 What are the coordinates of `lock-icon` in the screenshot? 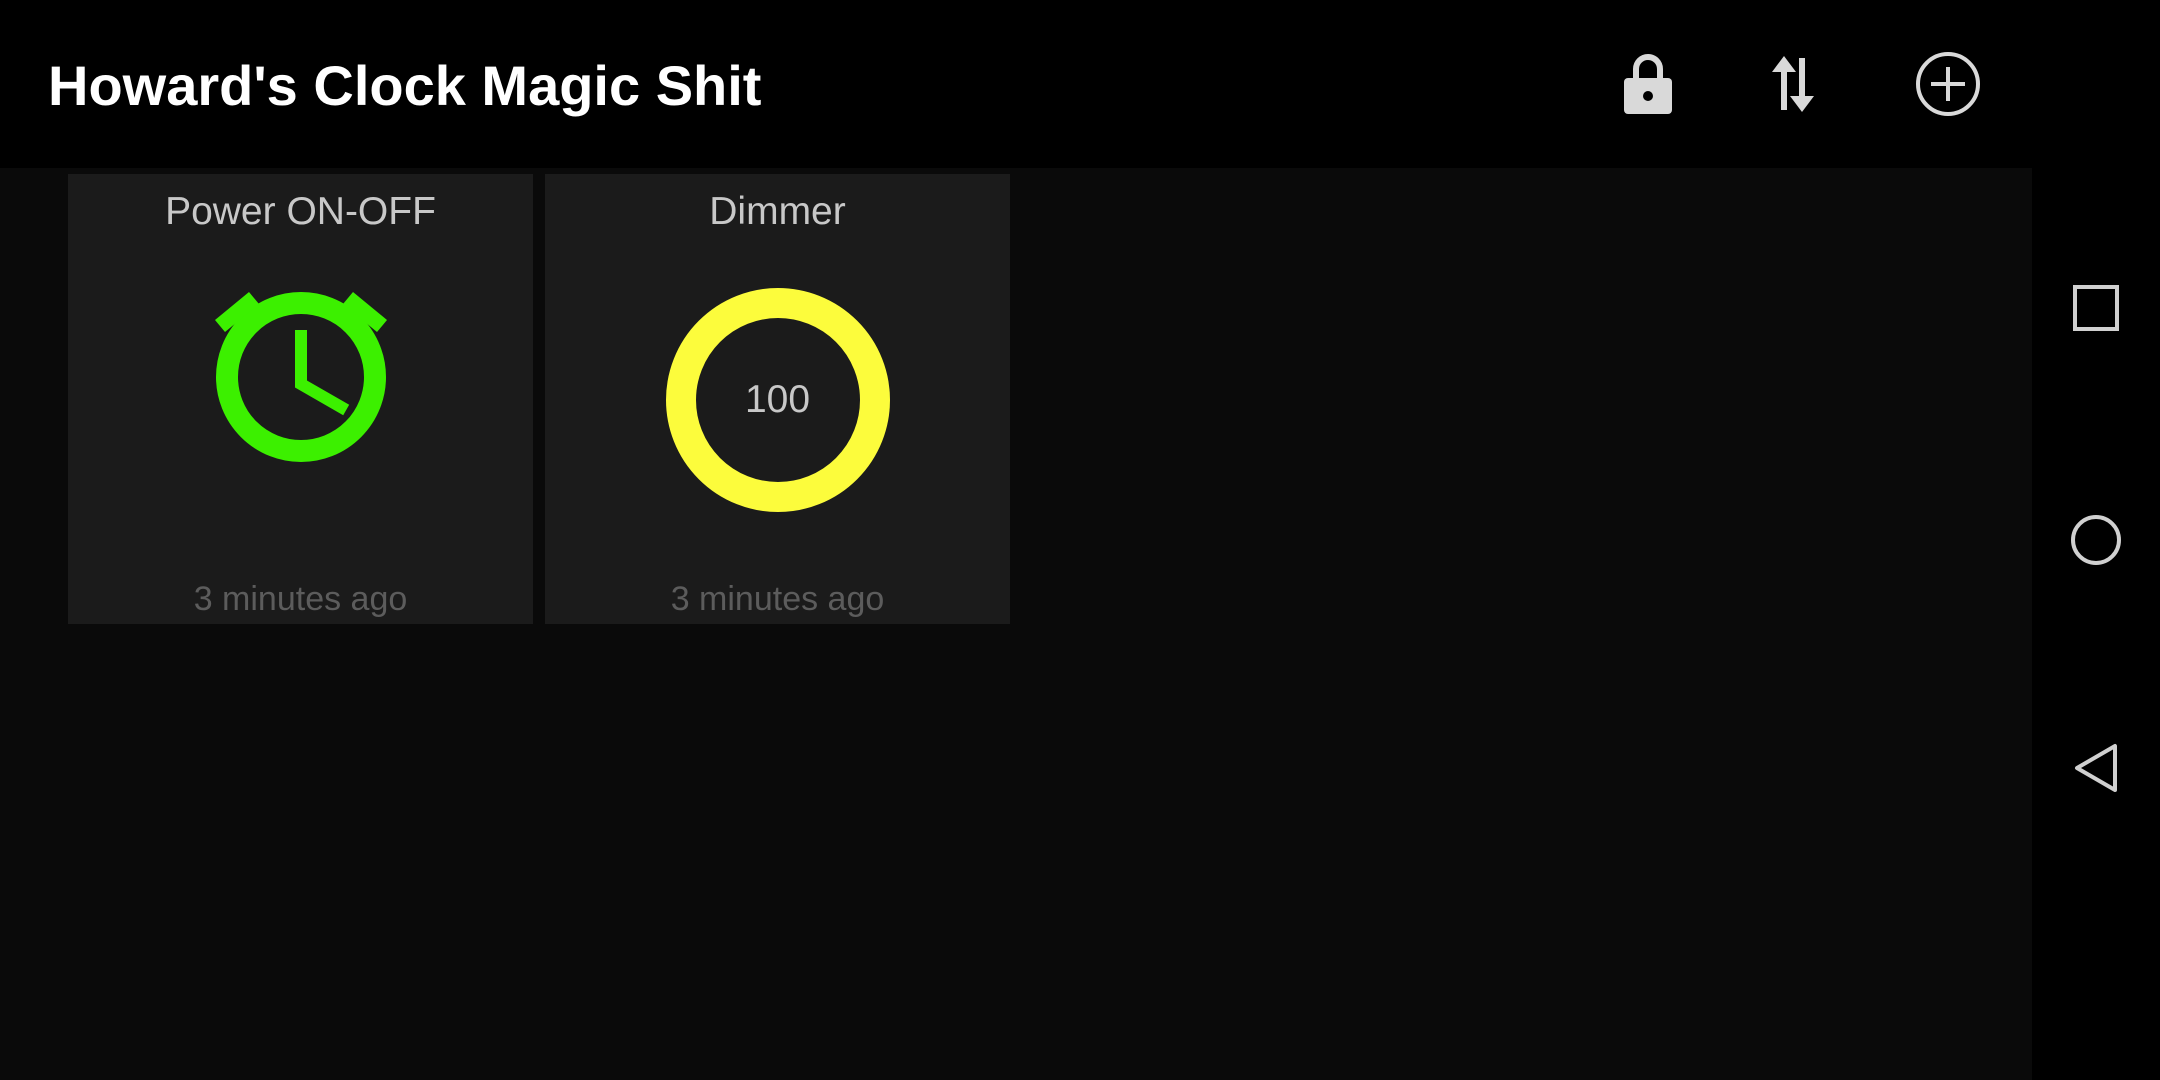 It's located at (1648, 84).